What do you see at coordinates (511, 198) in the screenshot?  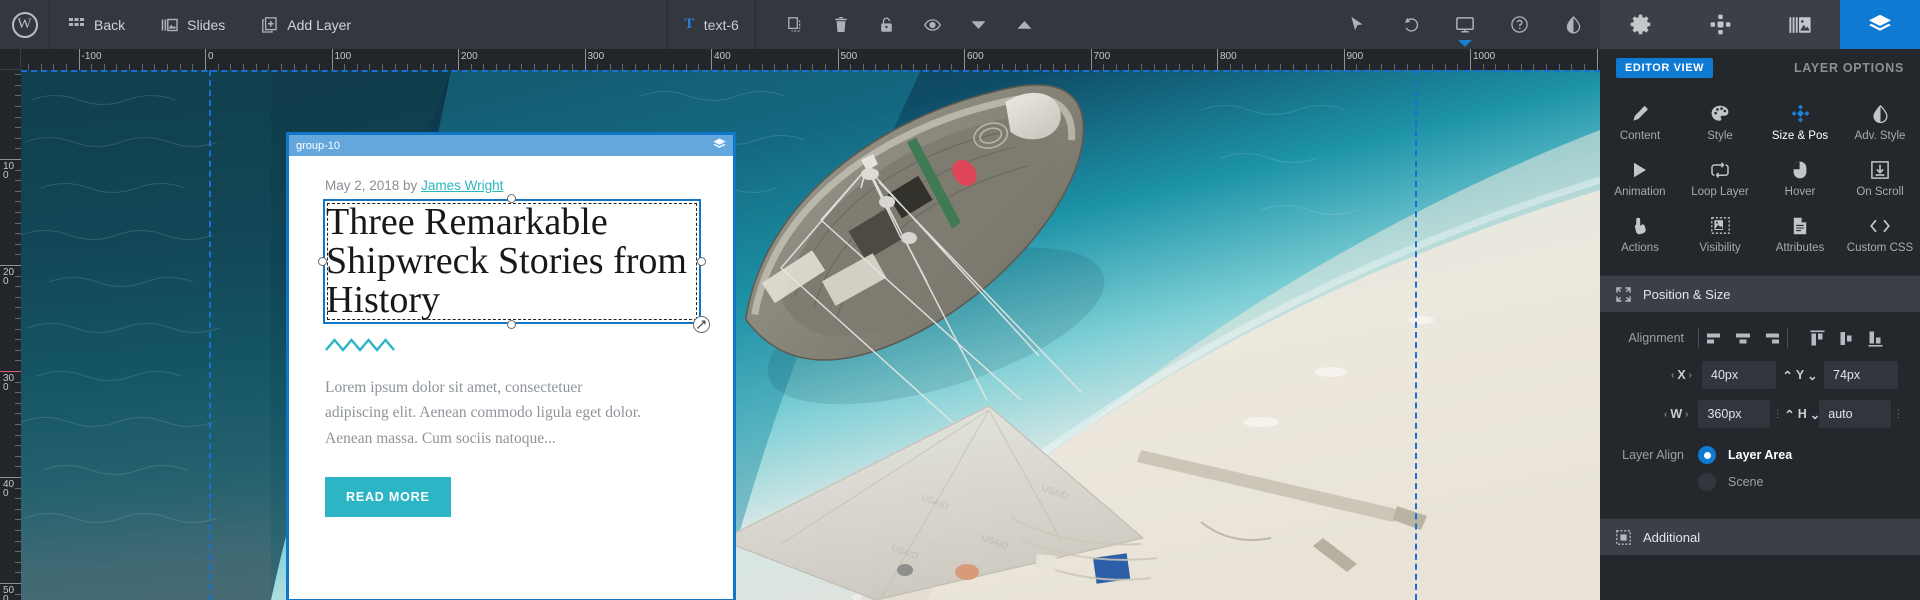 I see `resize-handle-top` at bounding box center [511, 198].